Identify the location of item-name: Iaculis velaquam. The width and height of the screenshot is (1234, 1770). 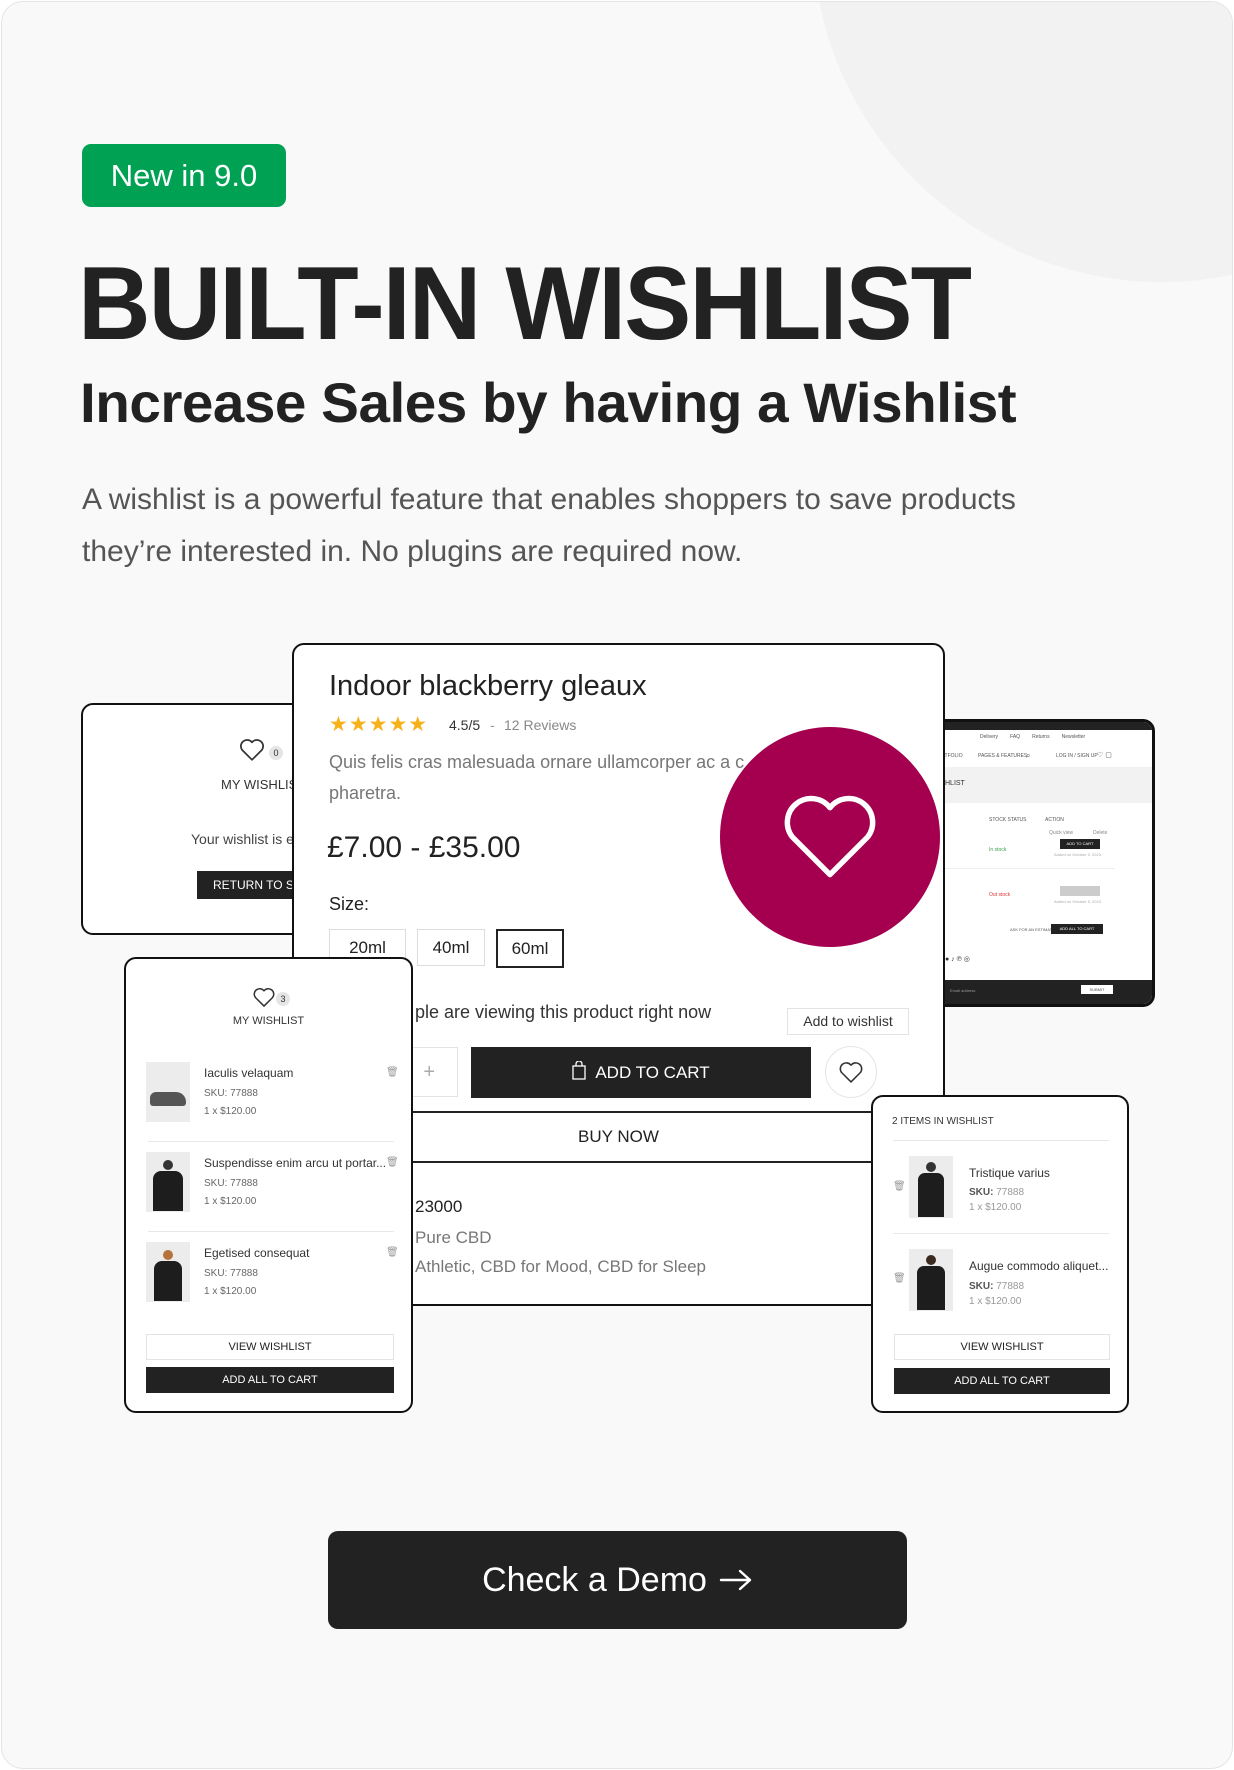
(248, 1073).